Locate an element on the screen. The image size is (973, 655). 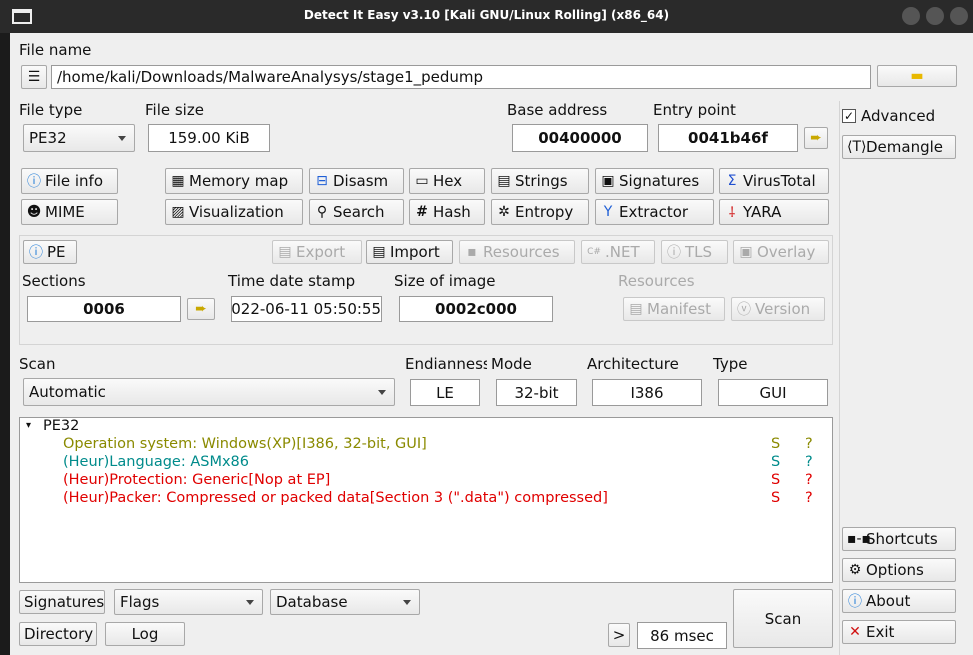
virustotal-label: VirusTotal is located at coordinates (779, 181).